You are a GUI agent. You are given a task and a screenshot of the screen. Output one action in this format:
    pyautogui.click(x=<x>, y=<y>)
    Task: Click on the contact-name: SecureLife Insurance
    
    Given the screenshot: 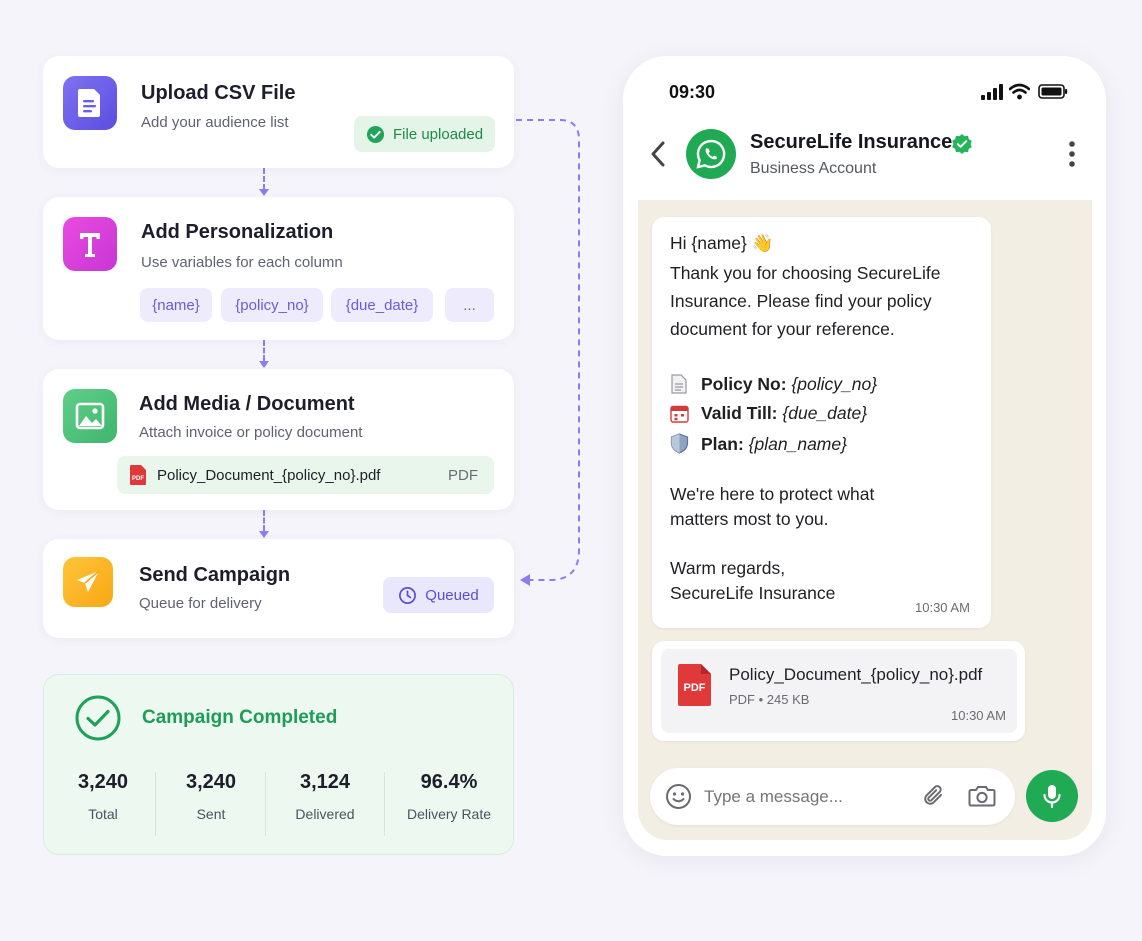 What is the action you would take?
    pyautogui.click(x=851, y=142)
    